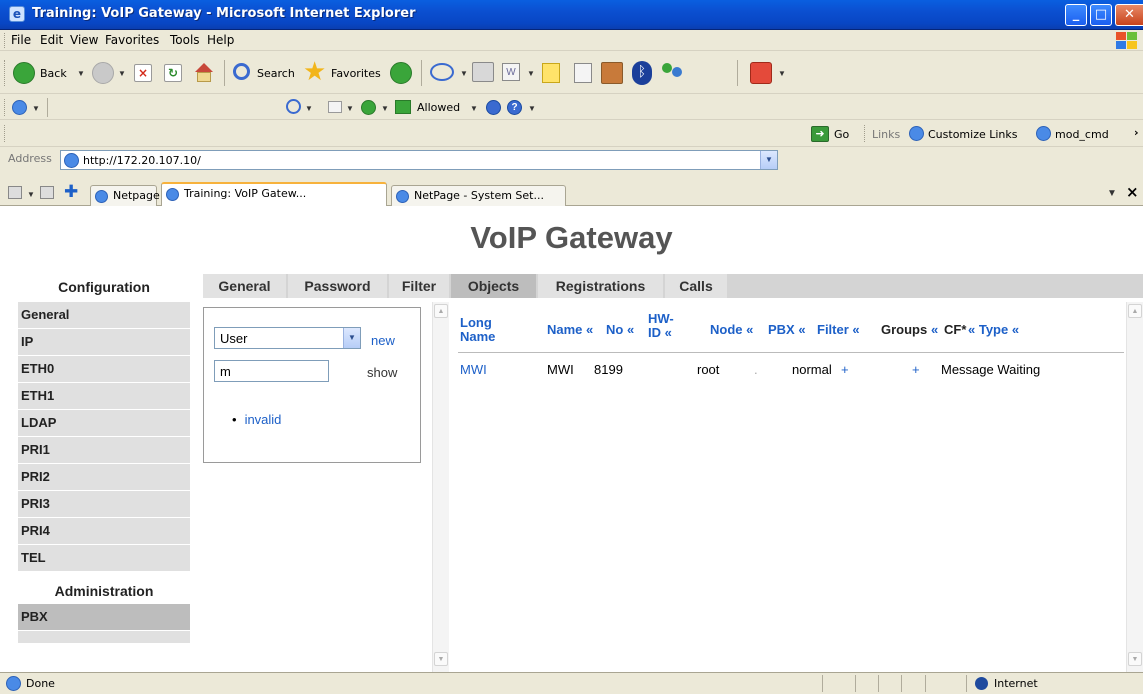  Describe the element at coordinates (104, 342) in the screenshot. I see `sidebar-item-ip: IP` at that location.